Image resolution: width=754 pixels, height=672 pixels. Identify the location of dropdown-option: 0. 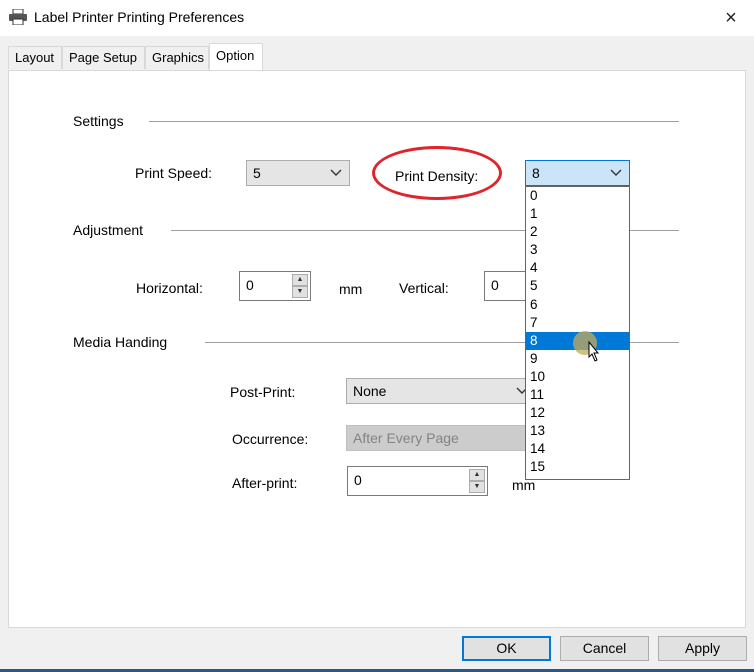
(577, 196).